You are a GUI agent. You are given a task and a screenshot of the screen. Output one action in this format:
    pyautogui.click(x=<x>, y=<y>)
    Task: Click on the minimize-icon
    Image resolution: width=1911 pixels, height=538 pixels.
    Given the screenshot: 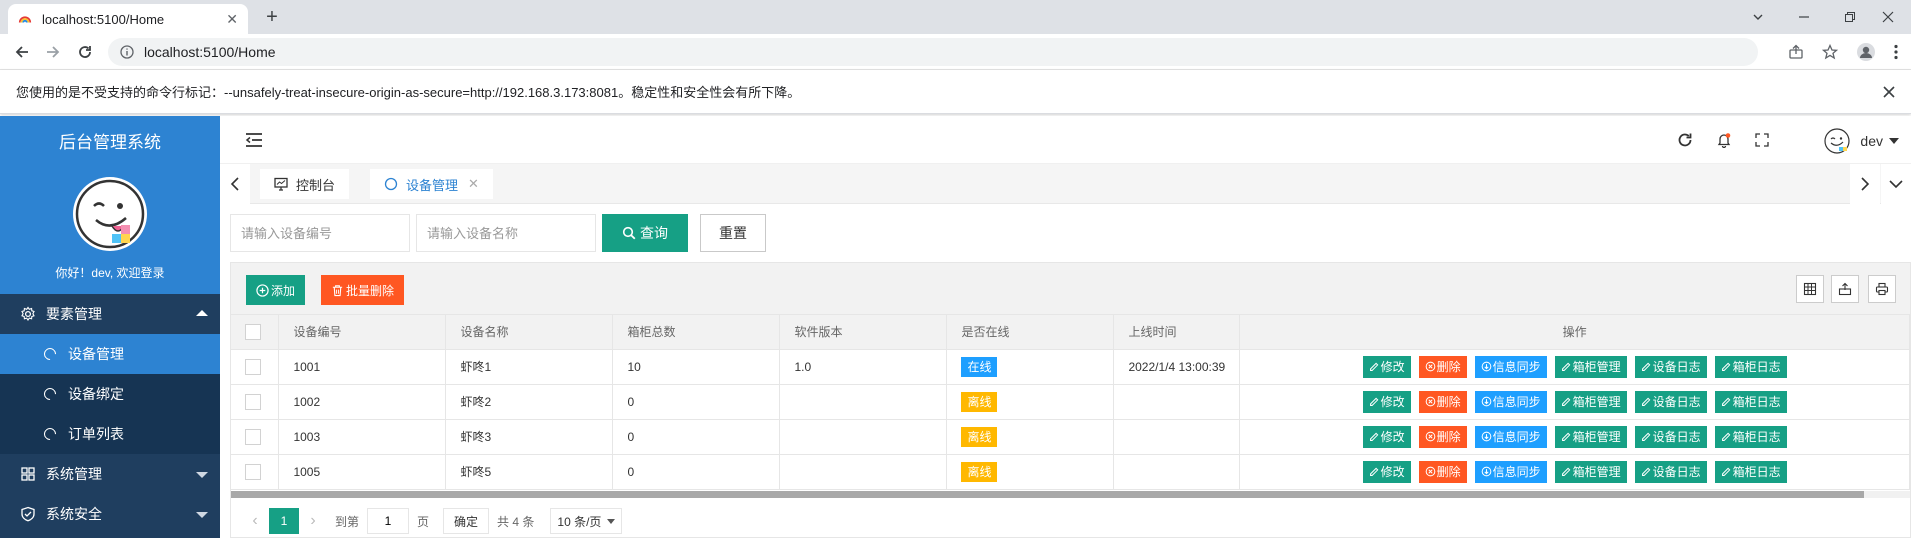 What is the action you would take?
    pyautogui.click(x=1804, y=17)
    